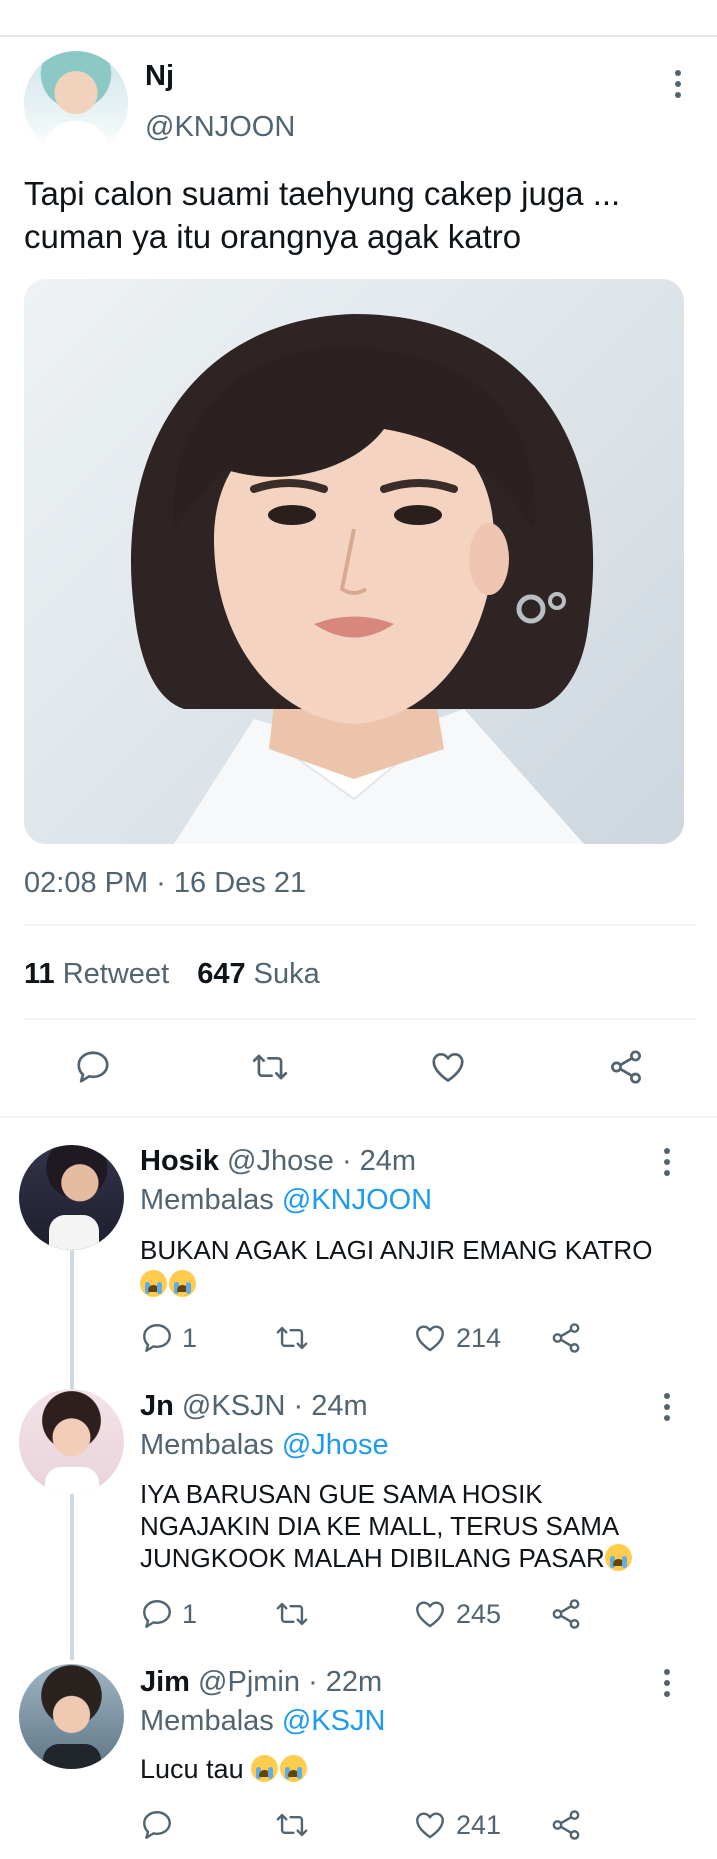  What do you see at coordinates (380, 1526) in the screenshot?
I see `reply-text-line: NGAJAKIN DIA KE MALL, TERUS SAMA` at bounding box center [380, 1526].